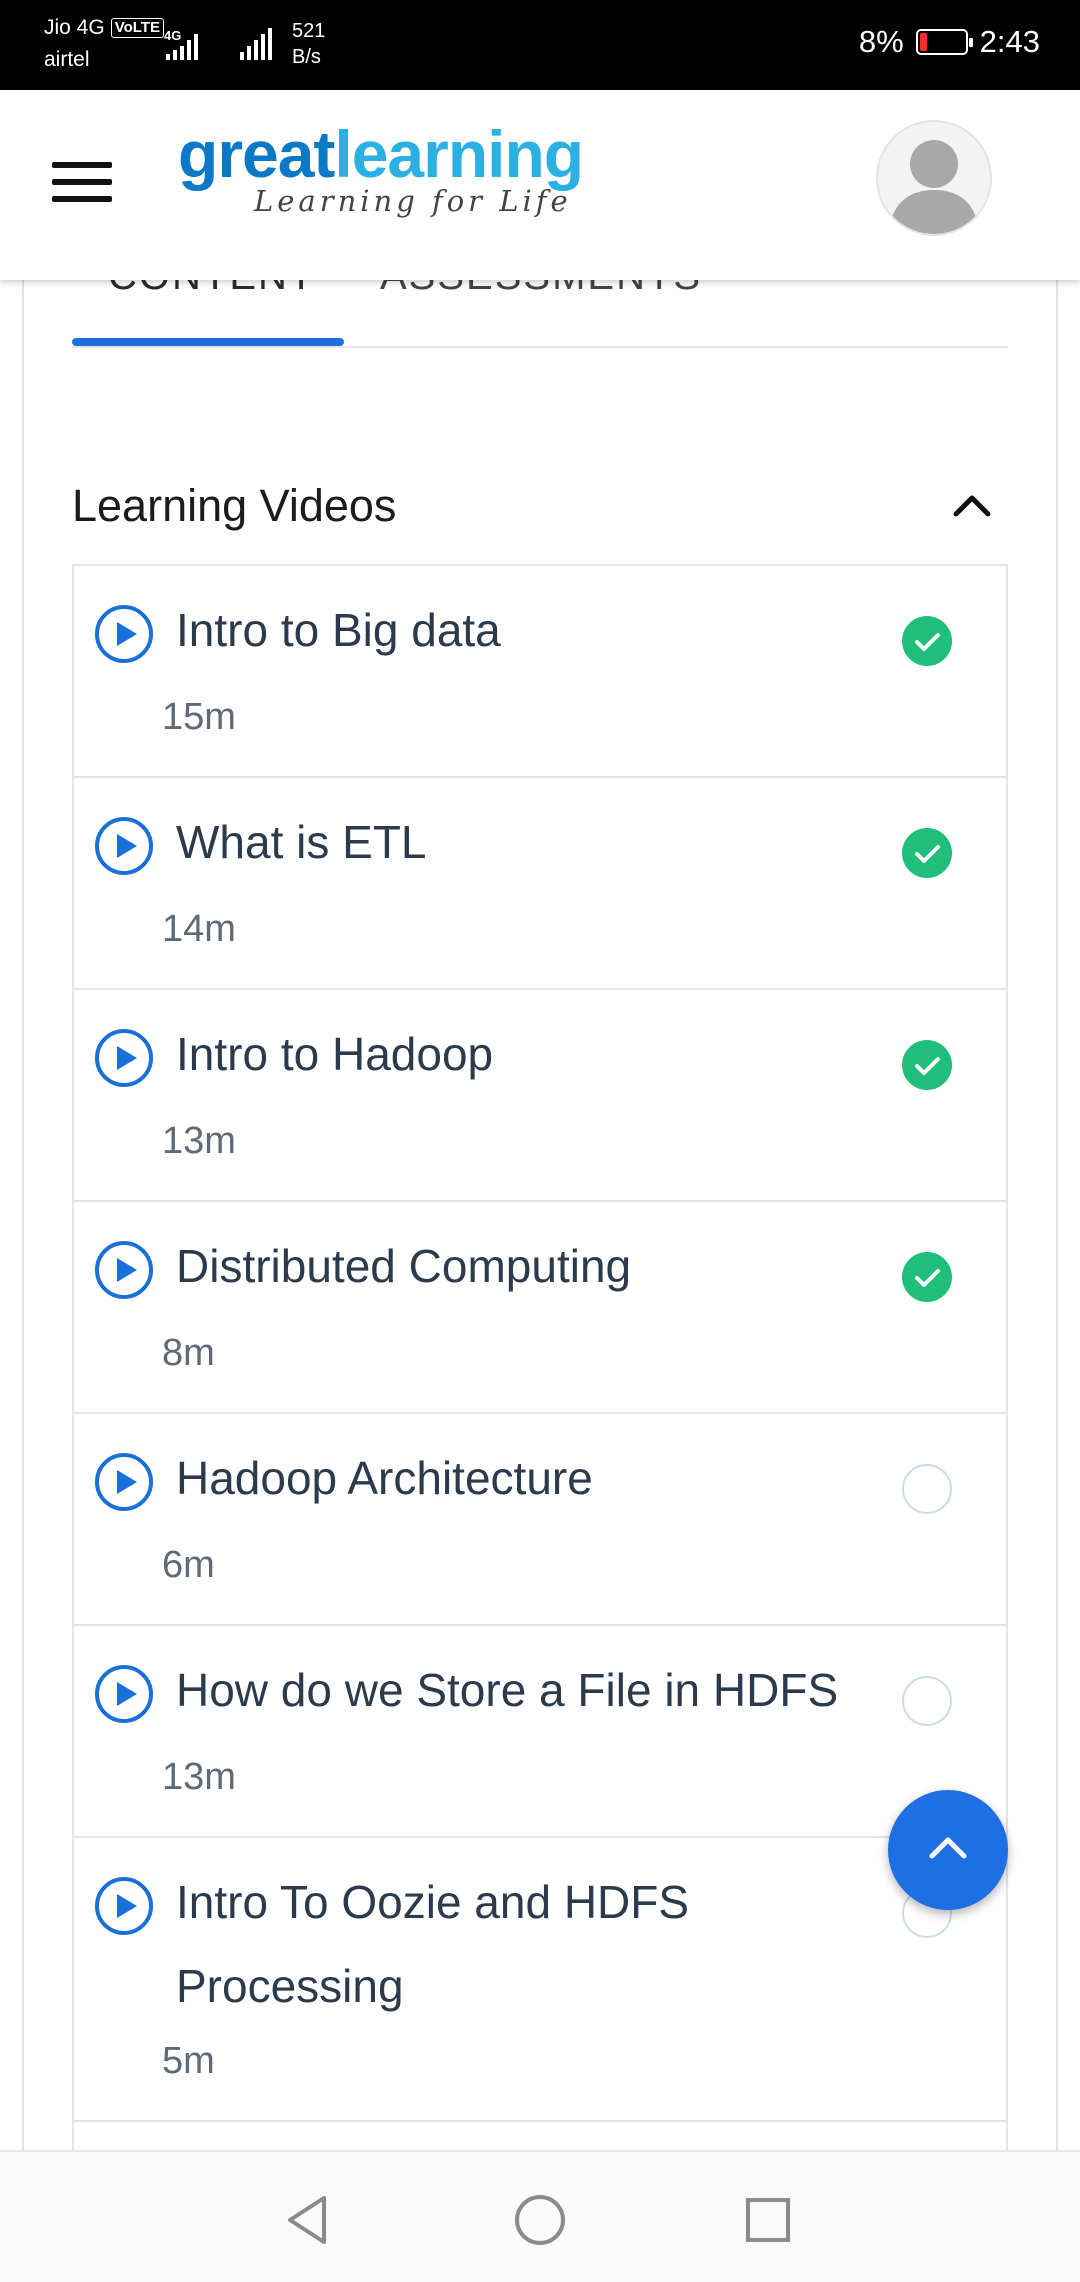 The height and width of the screenshot is (2282, 1080). Describe the element at coordinates (1009, 41) in the screenshot. I see `clock: 2:43` at that location.